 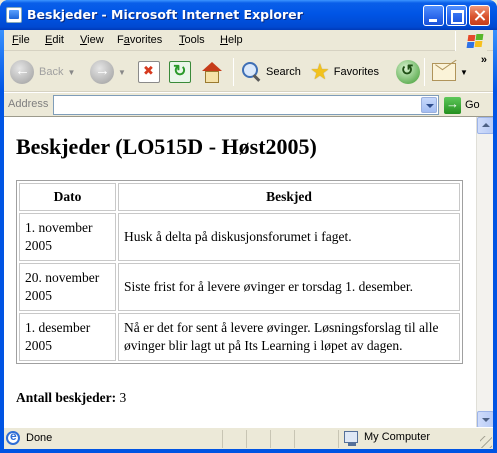 What do you see at coordinates (462, 105) in the screenshot?
I see `go-button: Go` at bounding box center [462, 105].